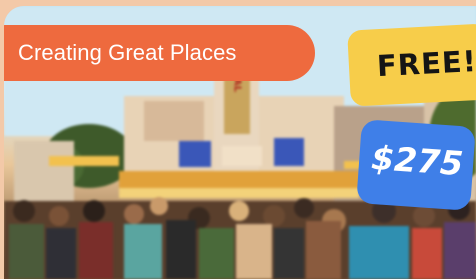 This screenshot has width=476, height=279. I want to click on free-badge: FREE!, so click(411, 65).